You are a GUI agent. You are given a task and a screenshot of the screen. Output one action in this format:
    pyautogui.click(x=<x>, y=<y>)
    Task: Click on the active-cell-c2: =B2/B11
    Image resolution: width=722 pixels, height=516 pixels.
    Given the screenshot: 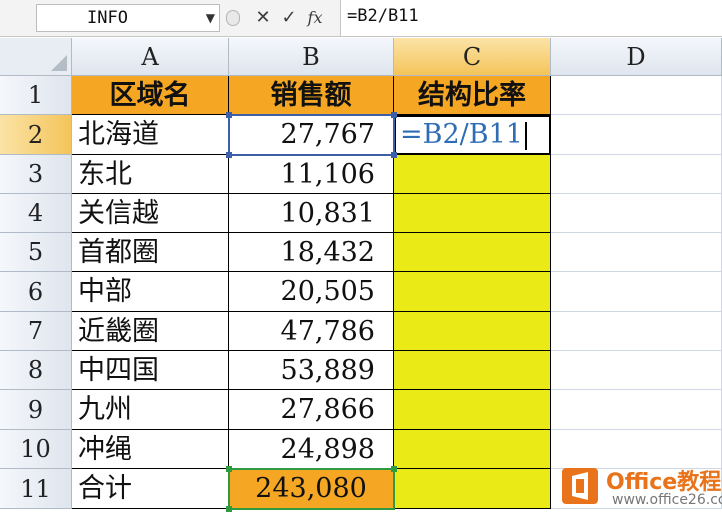 What is the action you would take?
    pyautogui.click(x=472, y=135)
    